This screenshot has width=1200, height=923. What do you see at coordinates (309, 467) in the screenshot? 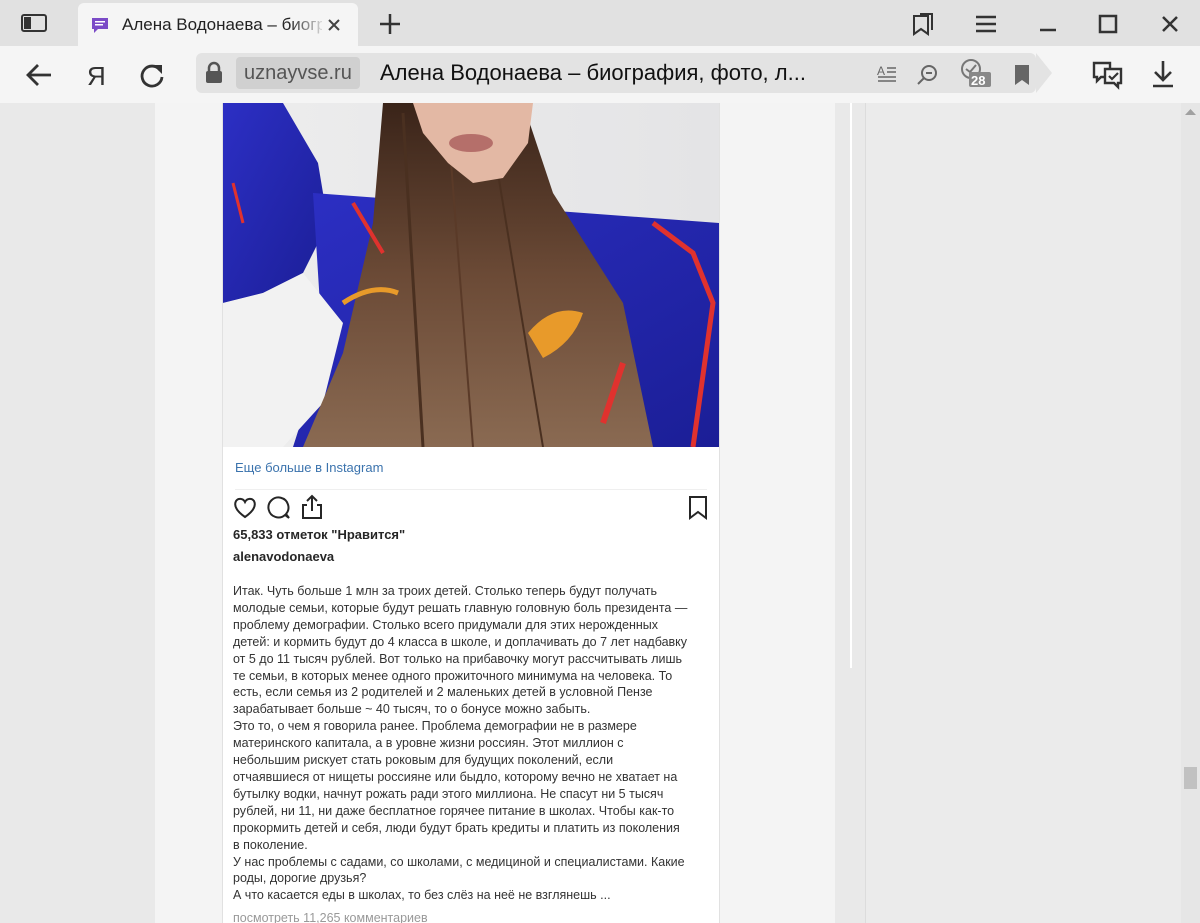
I see `more-on-instagram-link: Еще больше в Instagram` at bounding box center [309, 467].